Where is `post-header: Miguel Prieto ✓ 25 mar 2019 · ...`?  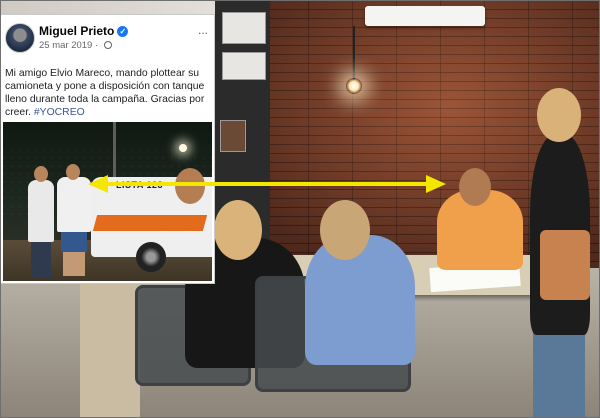
post-header: Miguel Prieto ✓ 25 mar 2019 · ... is located at coordinates (107, 41).